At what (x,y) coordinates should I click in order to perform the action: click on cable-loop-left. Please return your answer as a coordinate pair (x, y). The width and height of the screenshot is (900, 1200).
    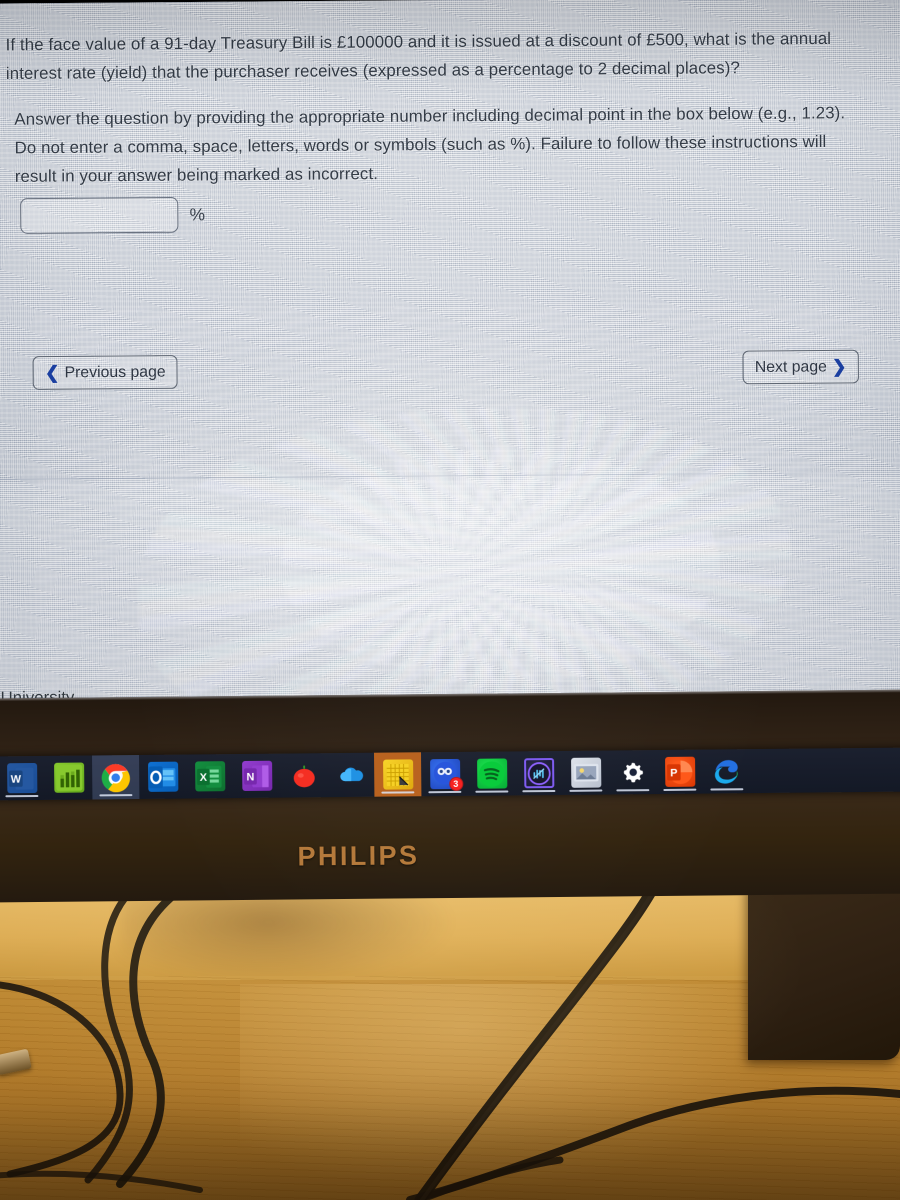
    Looking at the image, I should click on (147, 1039).